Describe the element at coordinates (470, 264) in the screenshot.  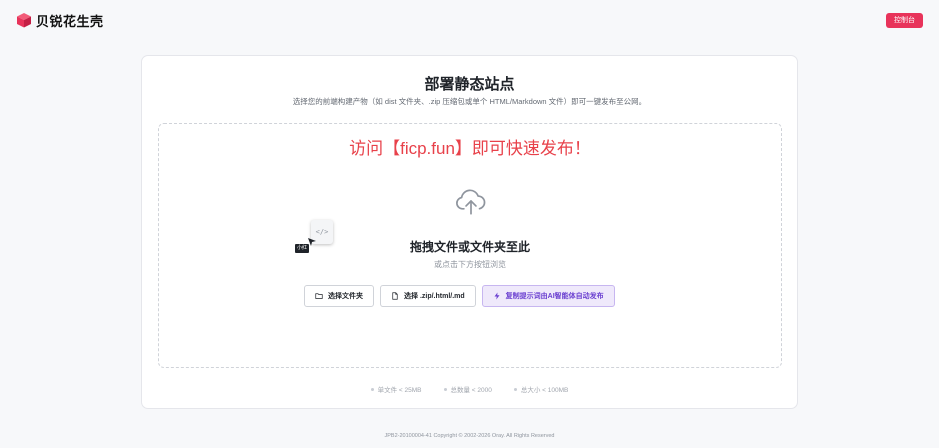
I see `drop-hint: 或点击下方按钮浏览` at that location.